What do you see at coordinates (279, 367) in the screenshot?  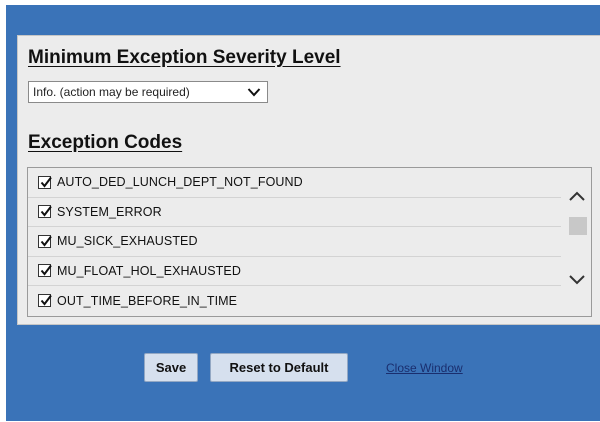 I see `reset-to-default-button: Reset to Default` at bounding box center [279, 367].